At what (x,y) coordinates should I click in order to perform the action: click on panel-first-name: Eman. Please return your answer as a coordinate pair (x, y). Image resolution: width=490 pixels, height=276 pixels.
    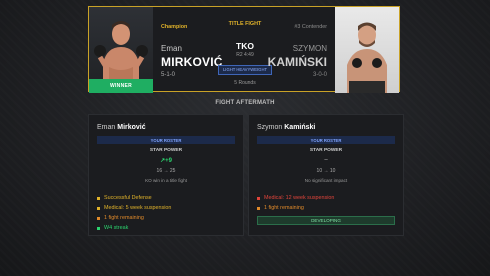
    Looking at the image, I should click on (106, 127).